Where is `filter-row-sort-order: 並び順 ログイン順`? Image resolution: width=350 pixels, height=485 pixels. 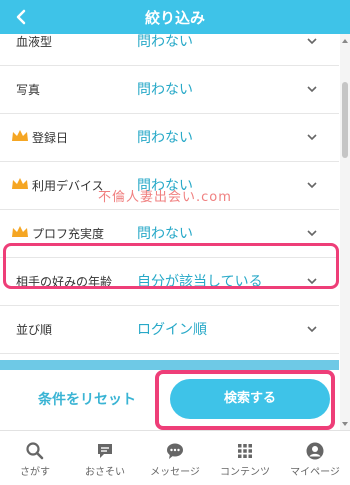 filter-row-sort-order: 並び順 ログイン順 is located at coordinates (169, 330).